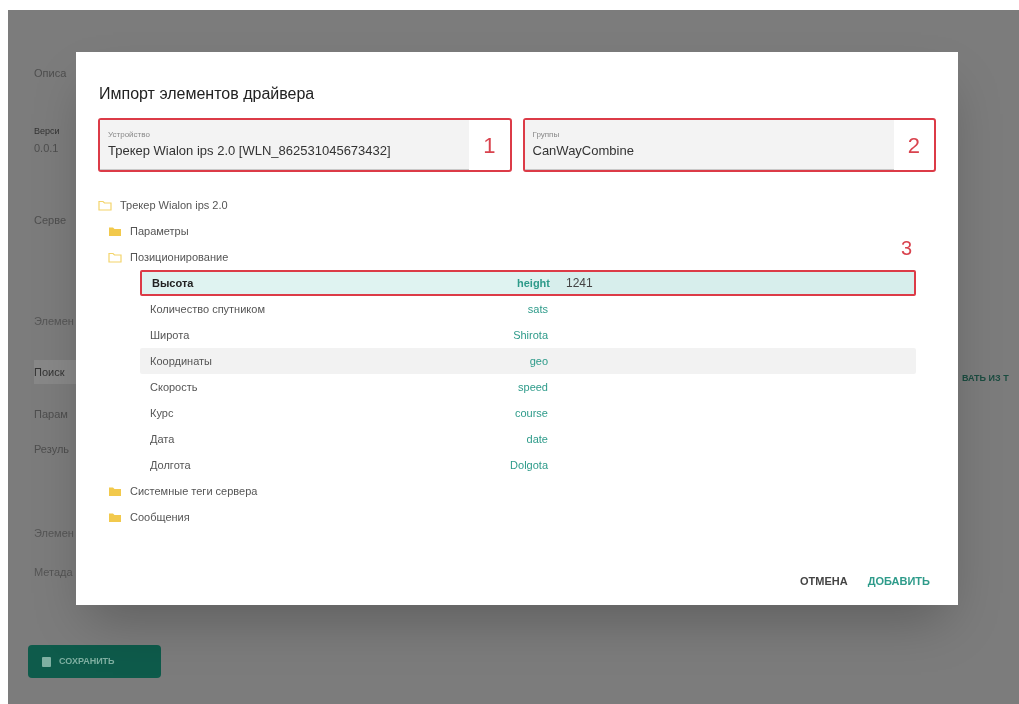  I want to click on param-name: Долгота, so click(170, 465).